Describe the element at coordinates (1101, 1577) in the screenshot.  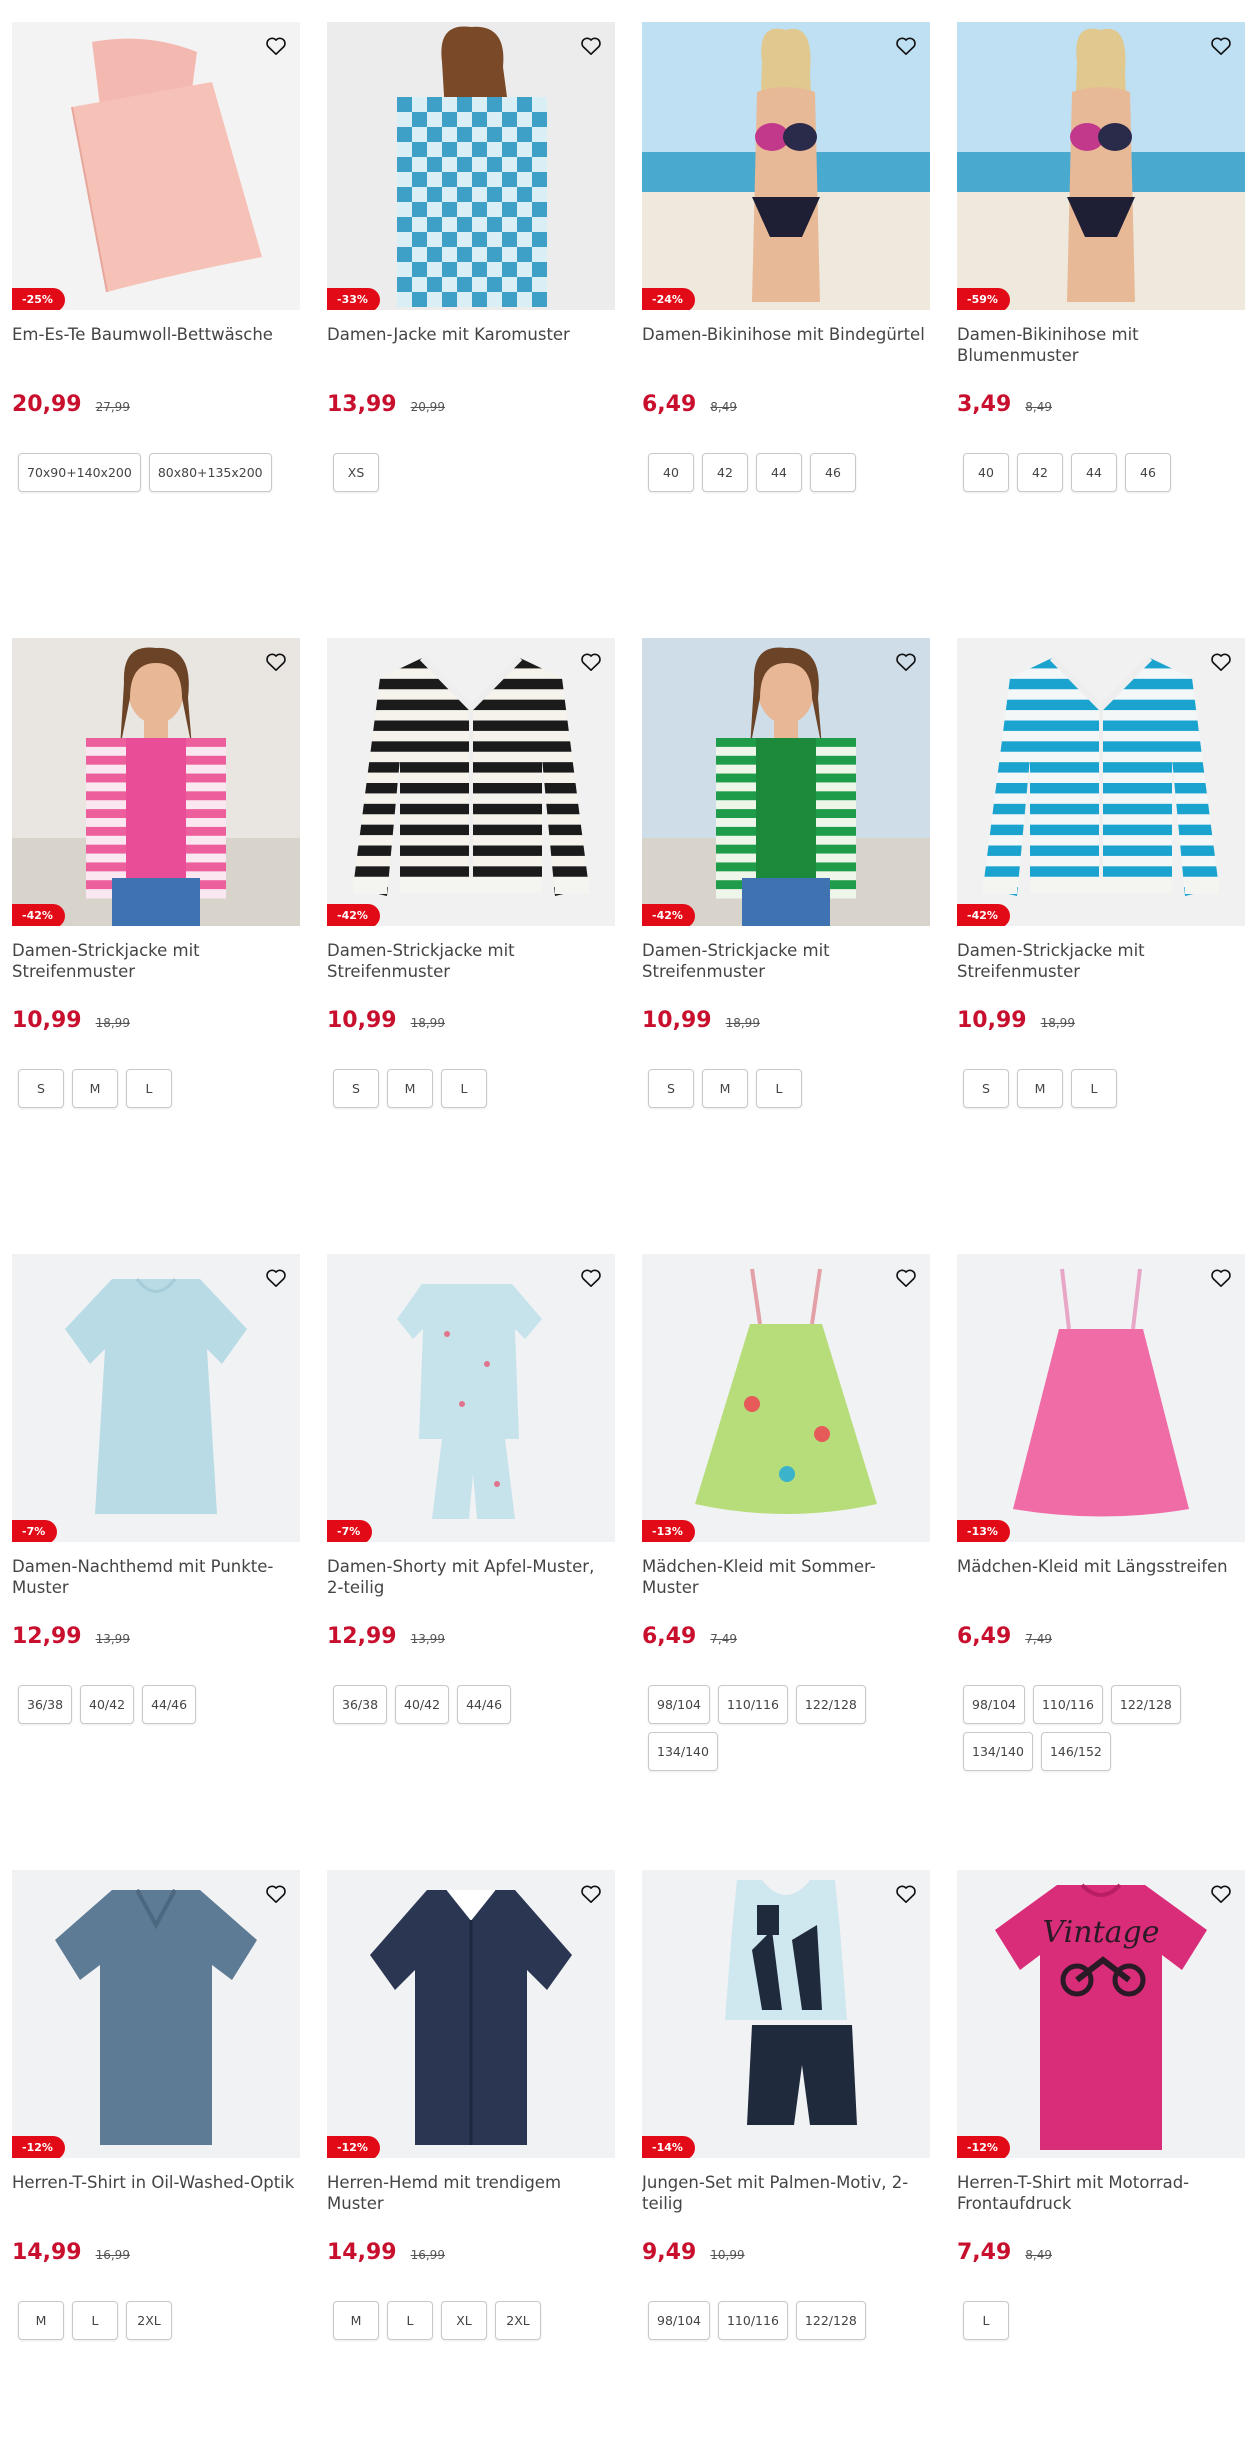
I see `product-title: Mädchen-Kleid mit Längsstreifen` at that location.